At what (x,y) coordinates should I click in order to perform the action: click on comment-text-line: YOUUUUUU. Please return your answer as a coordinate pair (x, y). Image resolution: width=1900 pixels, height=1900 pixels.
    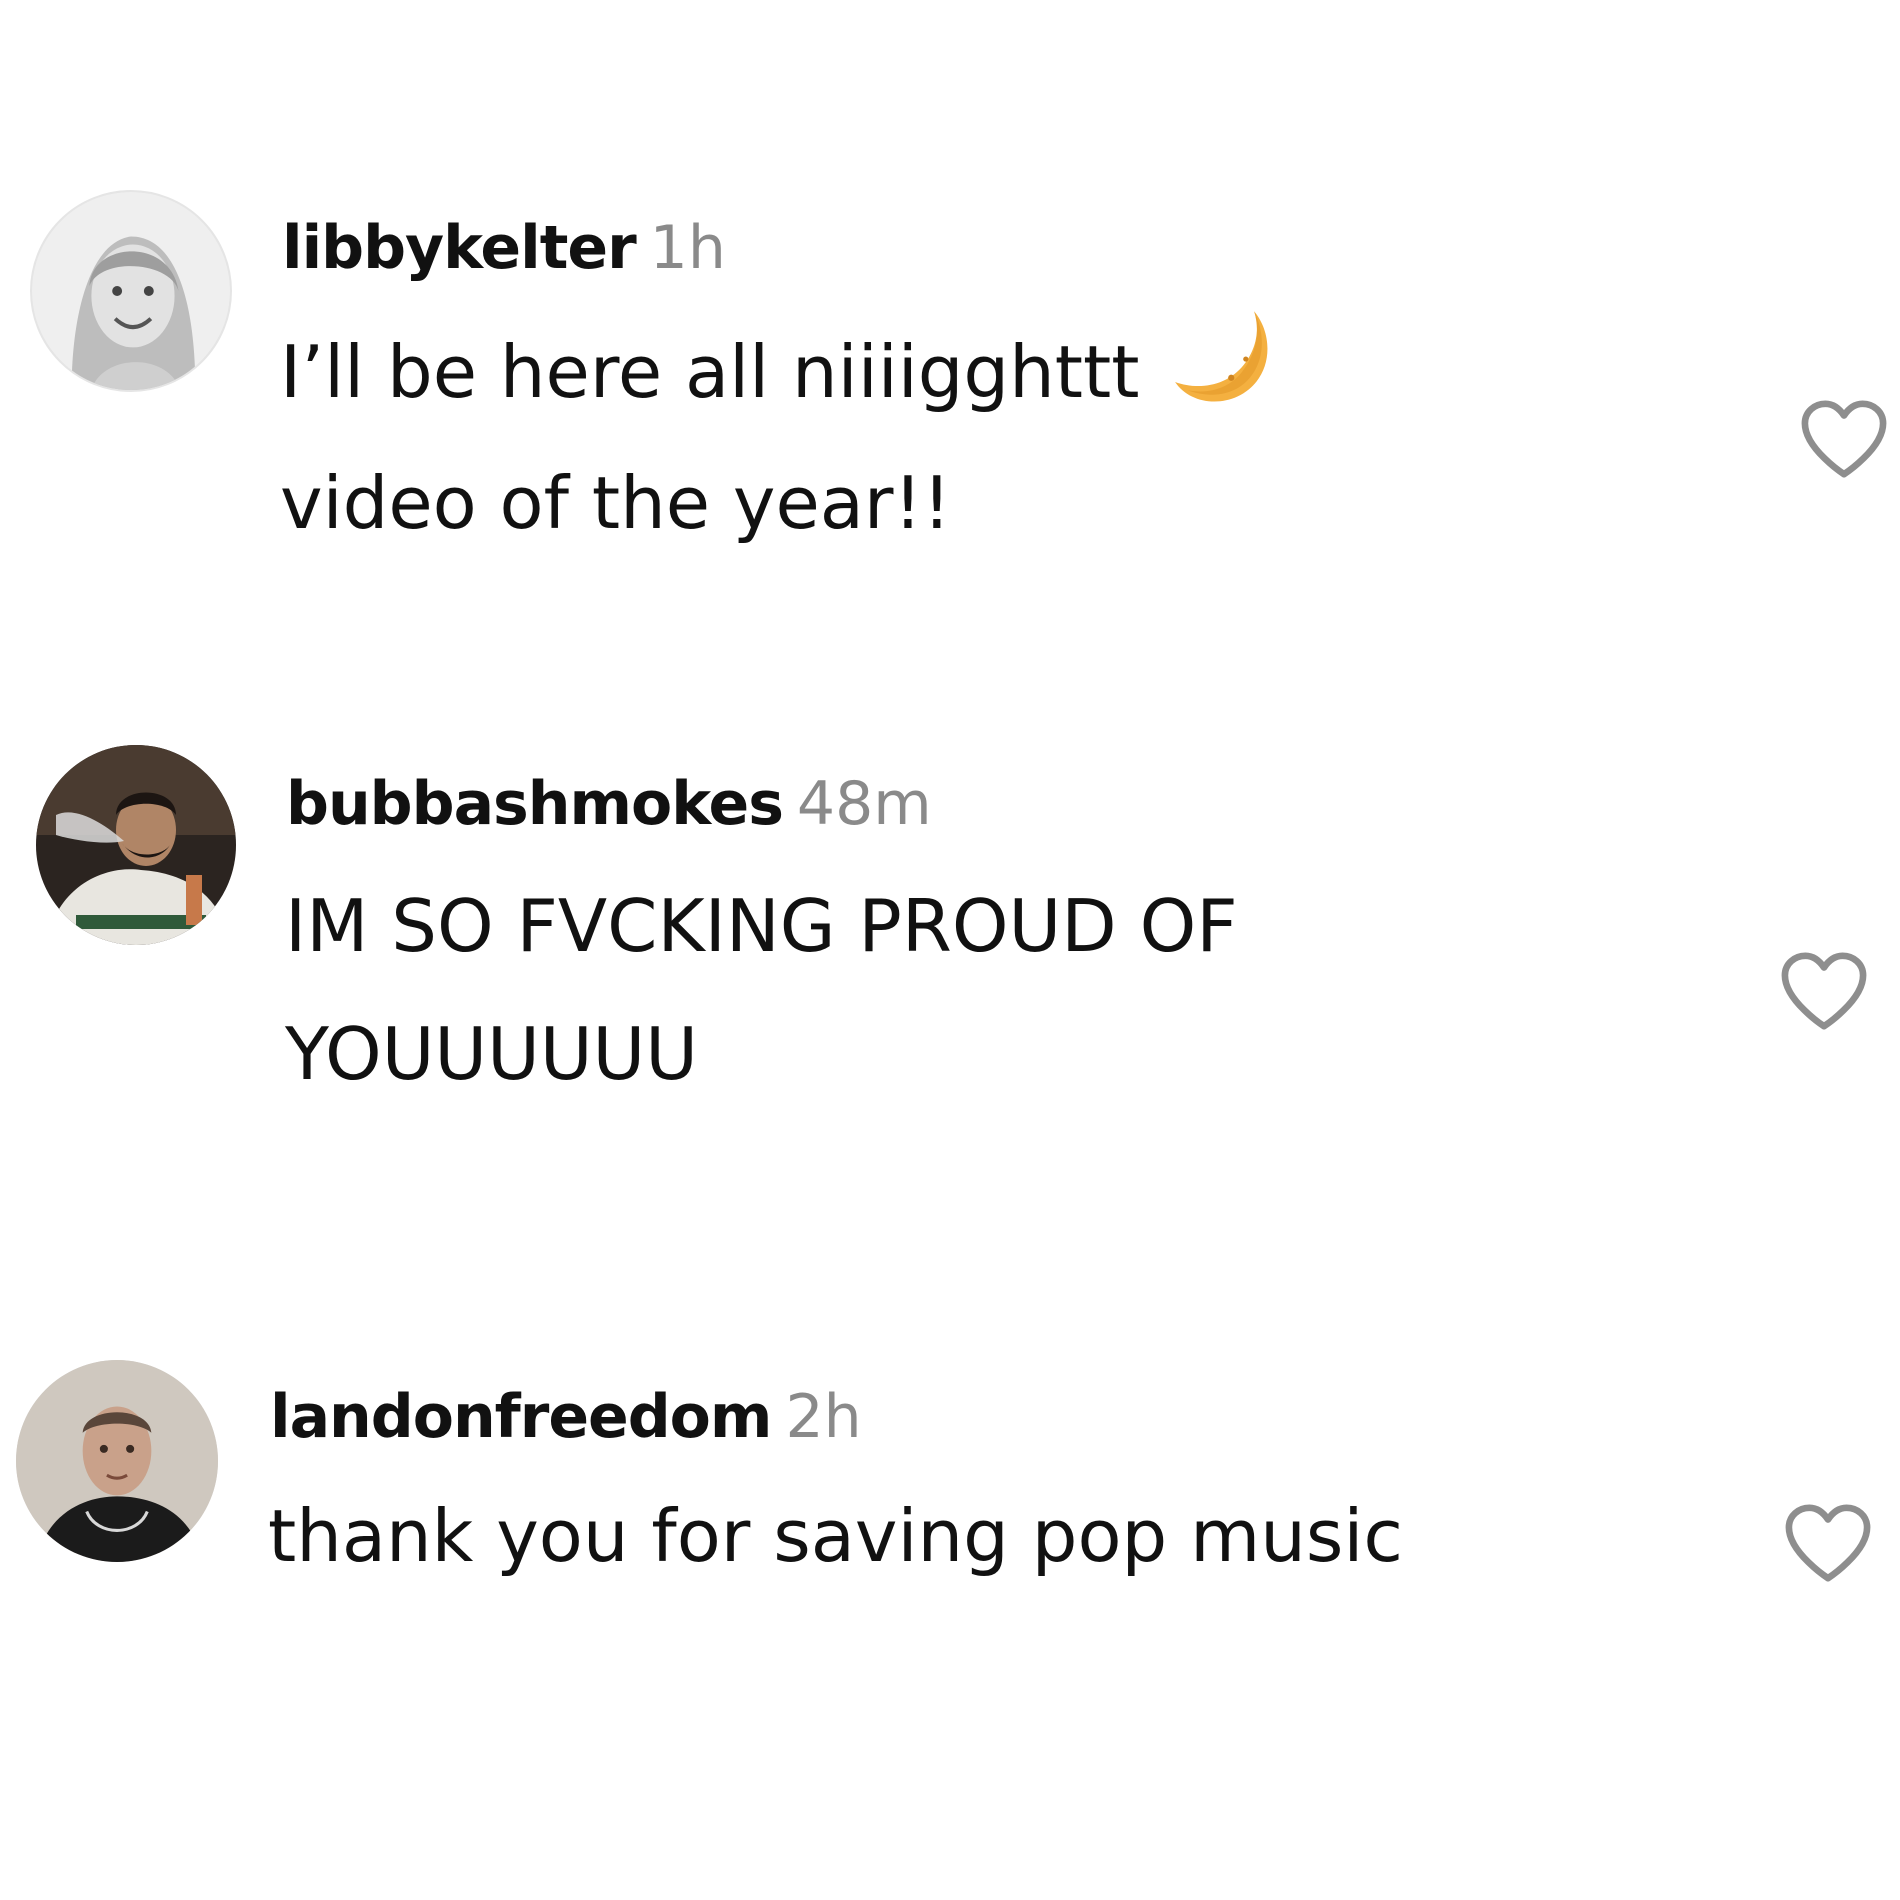
    Looking at the image, I should click on (491, 1054).